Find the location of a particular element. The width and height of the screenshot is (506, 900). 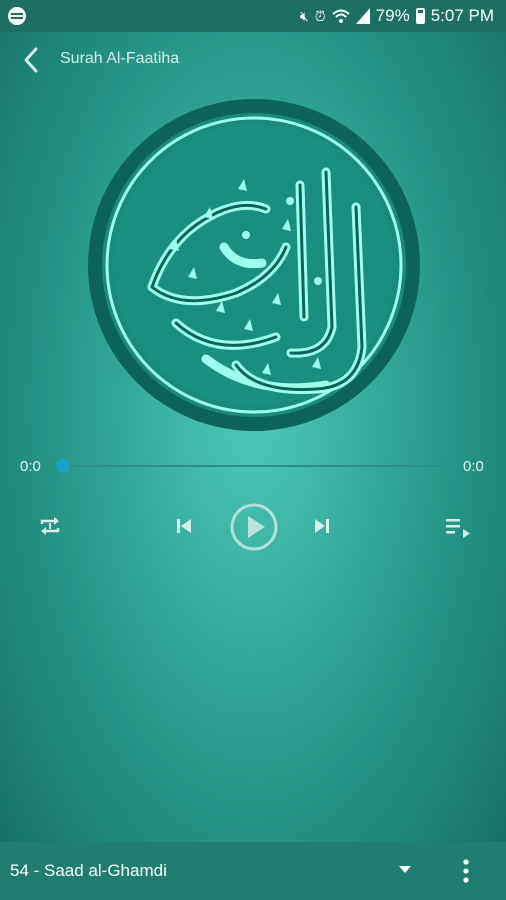

clock: 5:07 PM is located at coordinates (462, 15).